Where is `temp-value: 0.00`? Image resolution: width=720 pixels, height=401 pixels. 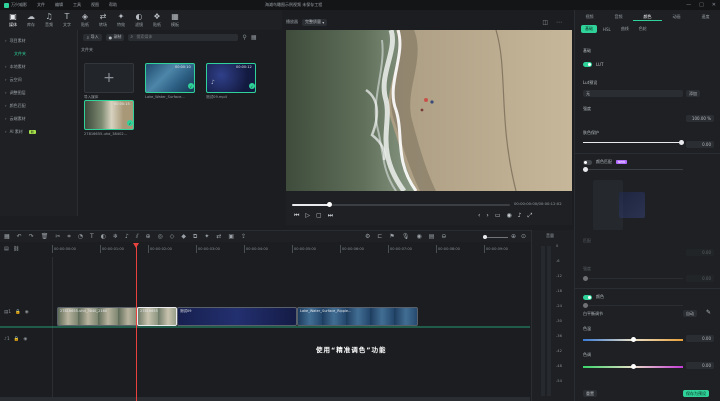
temp-value: 0.00 is located at coordinates (700, 338).